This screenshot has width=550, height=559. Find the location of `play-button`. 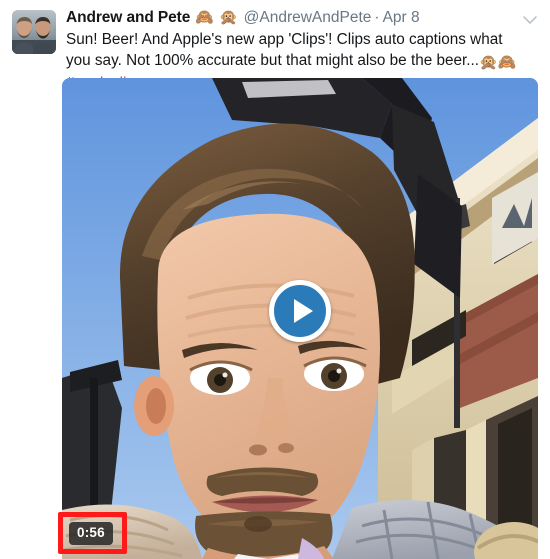

play-button is located at coordinates (300, 311).